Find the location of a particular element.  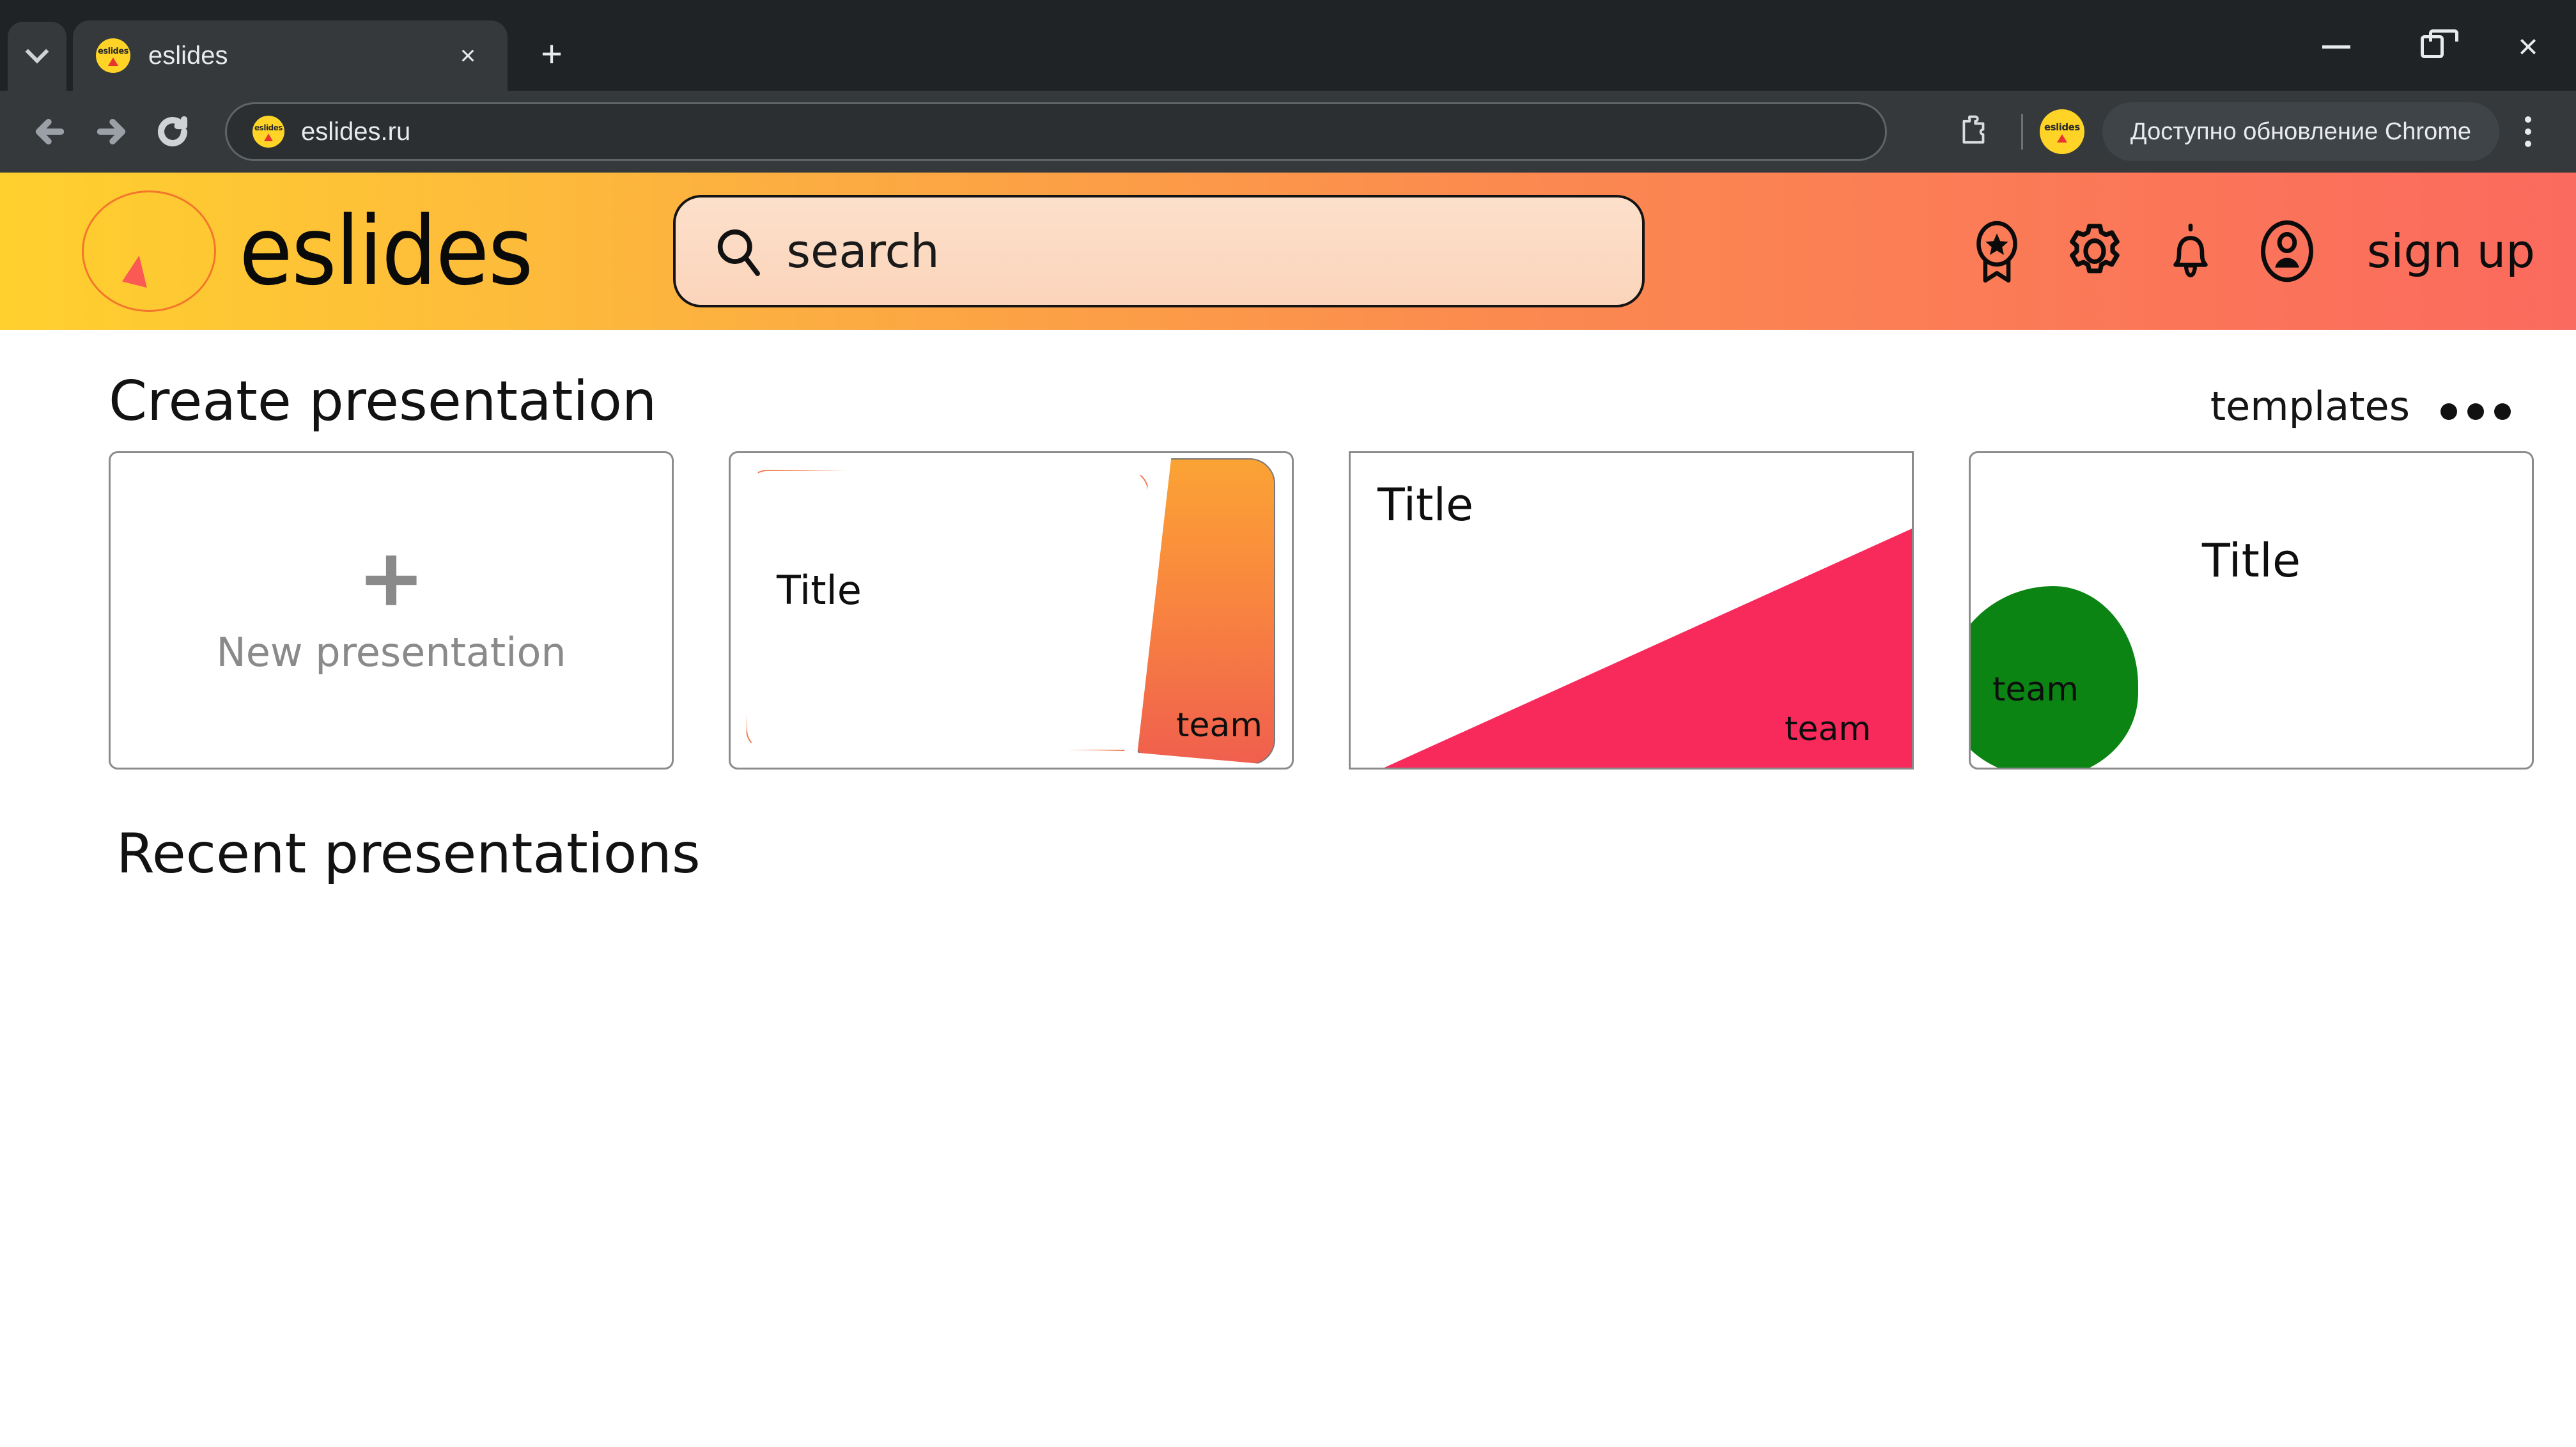

chrome-update-button: Доступно обновление Chrome is located at coordinates (2301, 131).